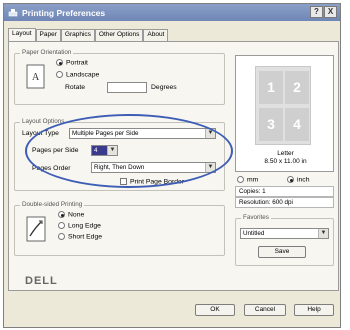 The width and height of the screenshot is (350, 330). What do you see at coordinates (83, 75) in the screenshot?
I see `landscape-label: Landscape` at bounding box center [83, 75].